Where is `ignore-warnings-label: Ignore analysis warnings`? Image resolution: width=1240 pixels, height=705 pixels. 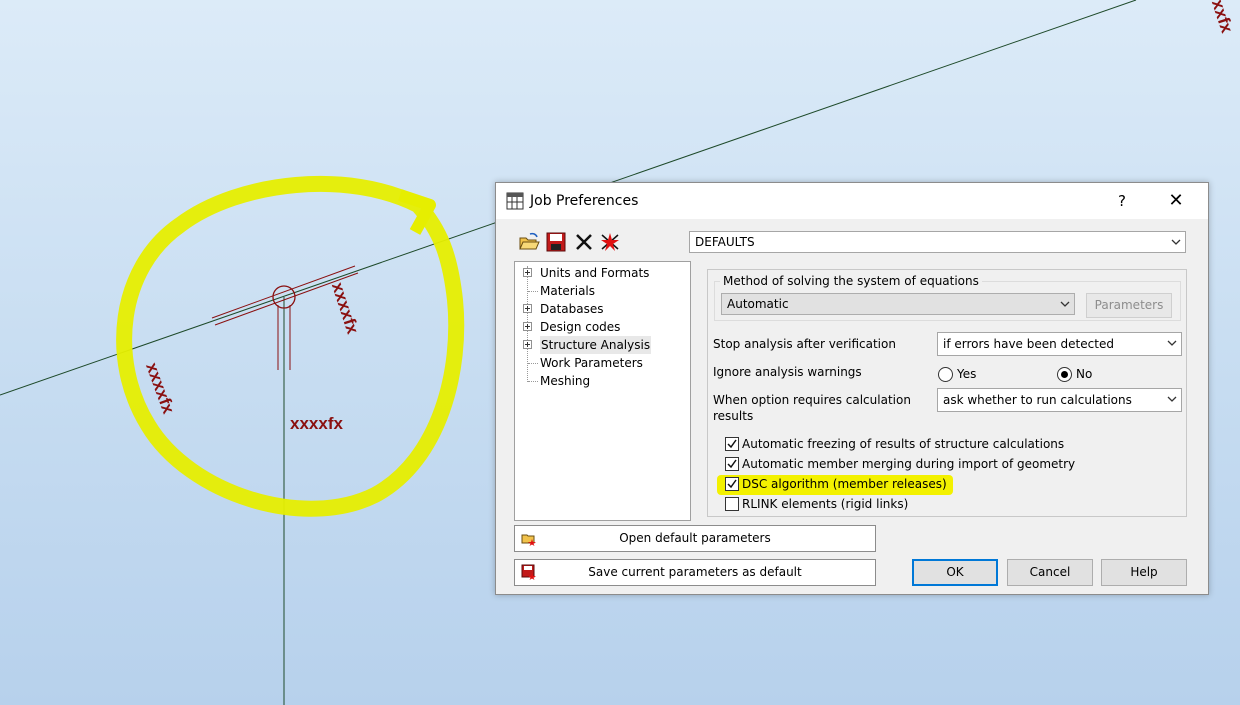
ignore-warnings-label: Ignore analysis warnings is located at coordinates (787, 372).